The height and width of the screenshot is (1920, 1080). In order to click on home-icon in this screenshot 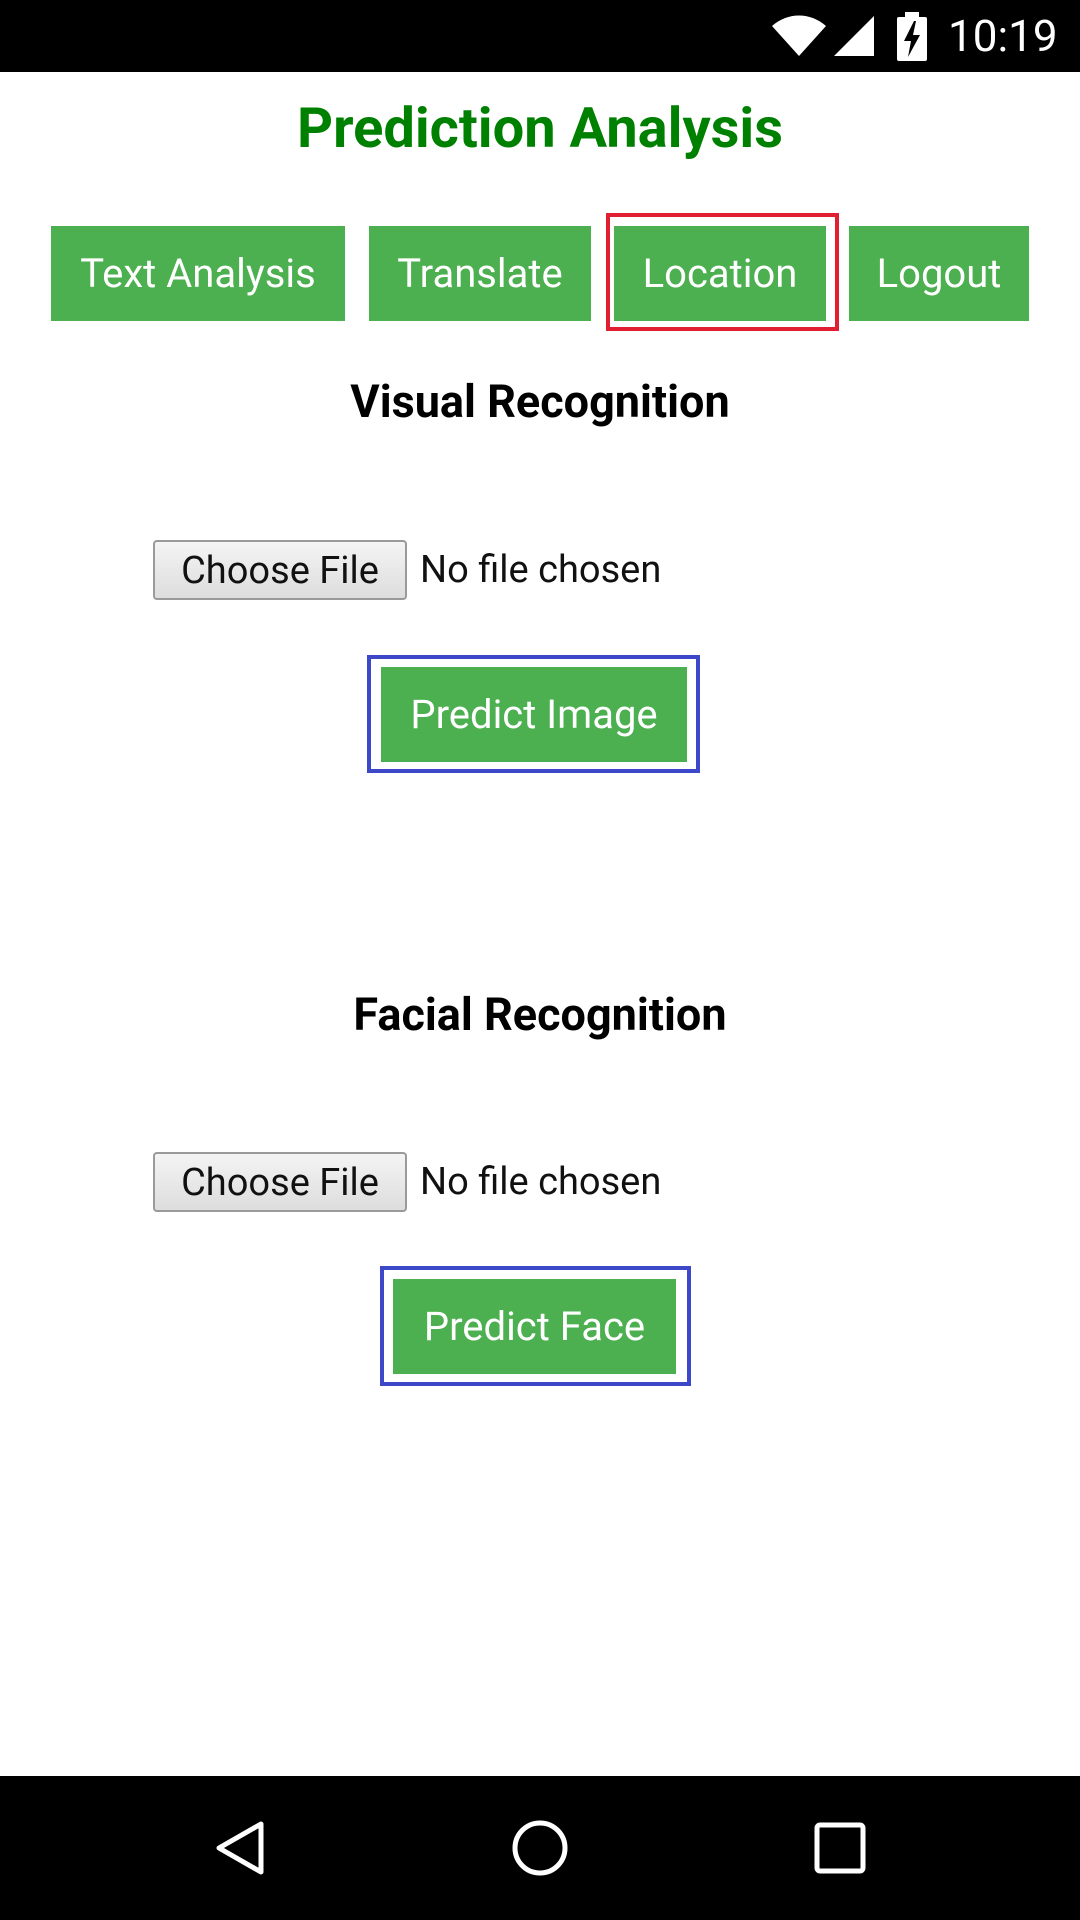, I will do `click(540, 1848)`.